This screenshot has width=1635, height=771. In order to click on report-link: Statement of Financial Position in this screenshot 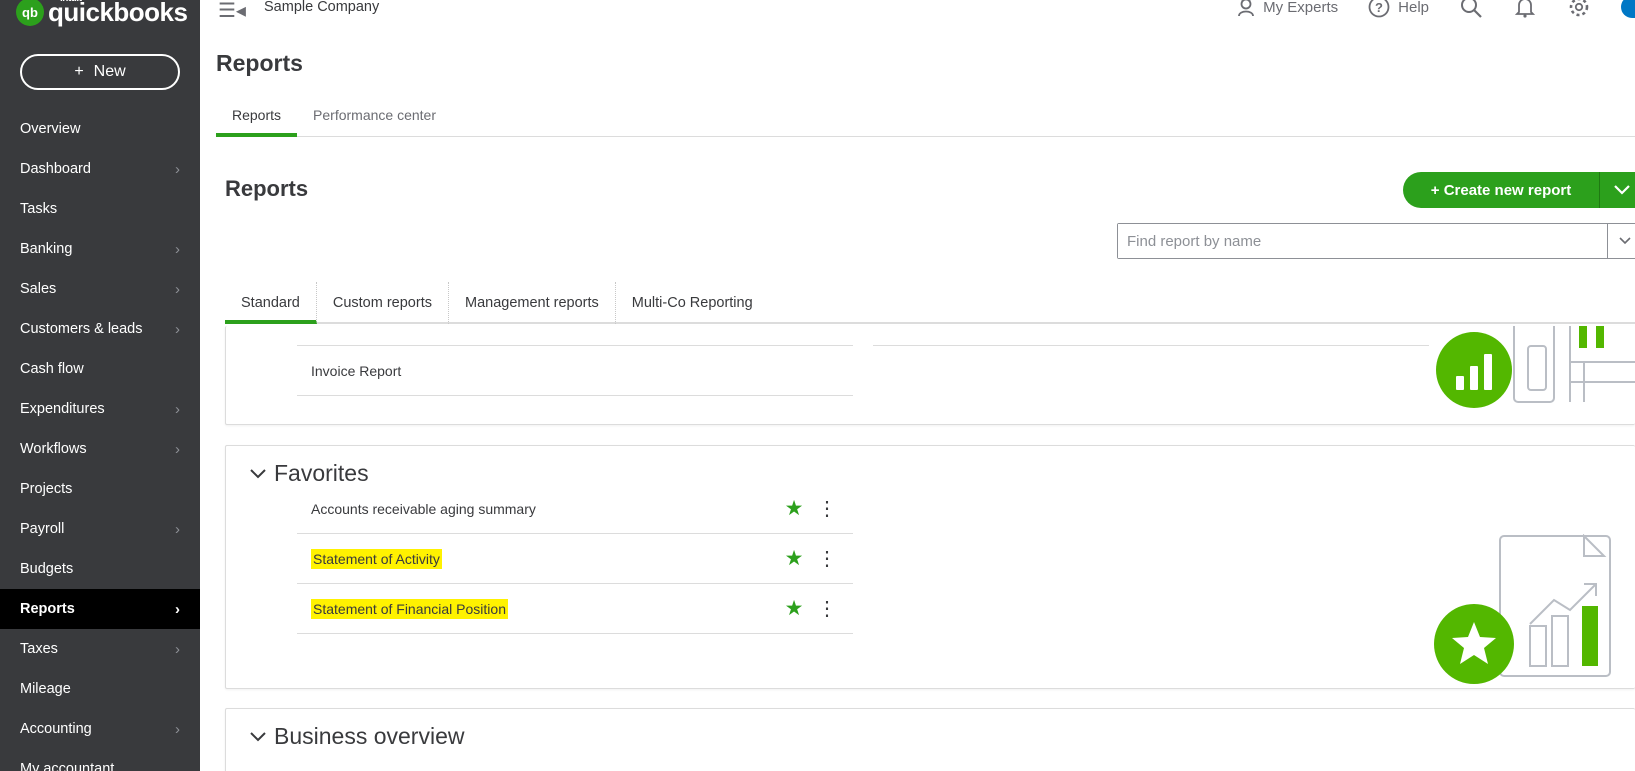, I will do `click(547, 608)`.